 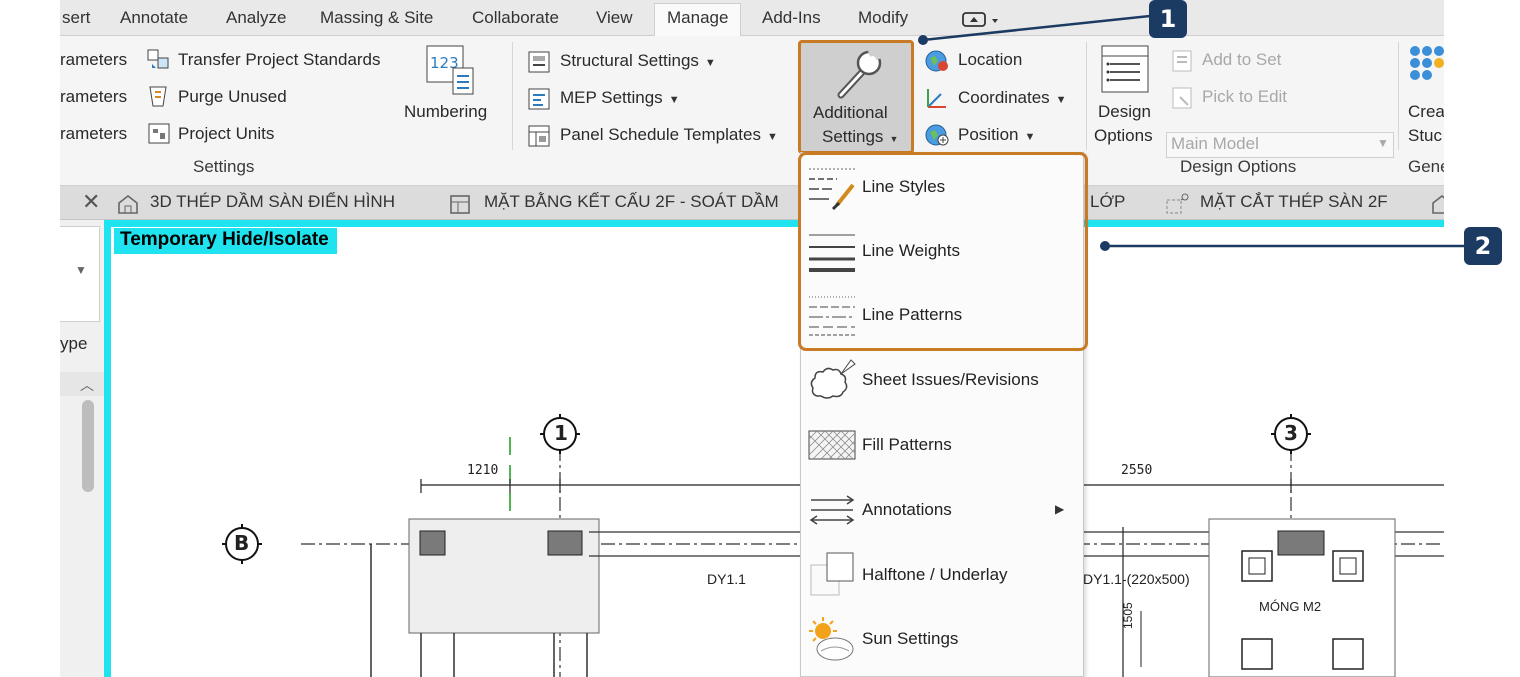 What do you see at coordinates (857, 76) in the screenshot?
I see `wrench-icon` at bounding box center [857, 76].